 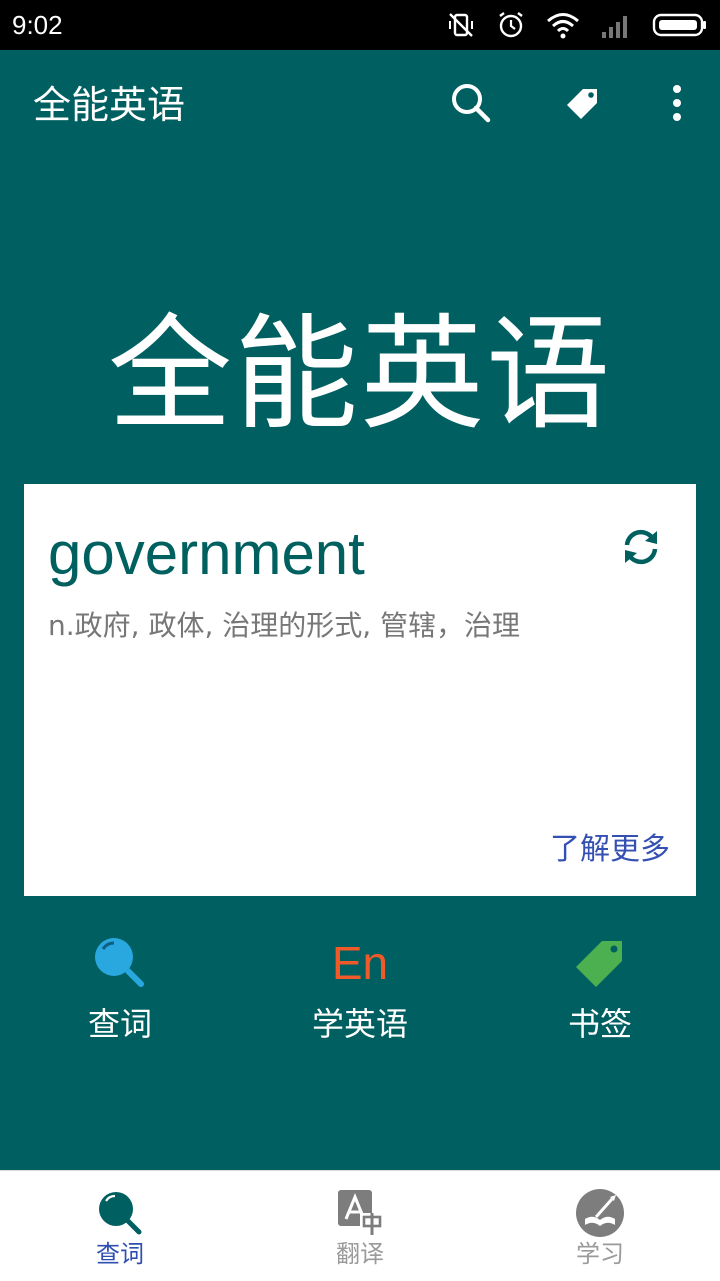 I want to click on nav-tab-lookup-label: 查词, so click(x=120, y=1254).